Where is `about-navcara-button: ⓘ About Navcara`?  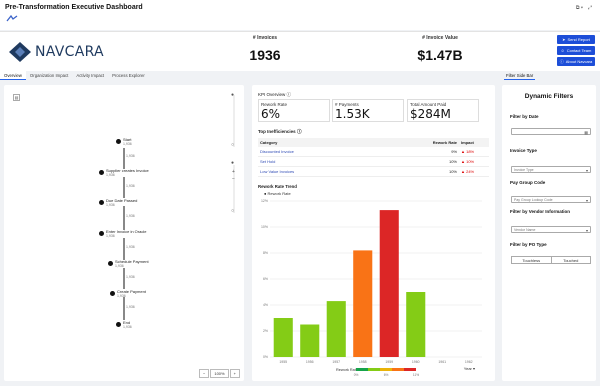
about-navcara-button: ⓘ About Navcara is located at coordinates (576, 61).